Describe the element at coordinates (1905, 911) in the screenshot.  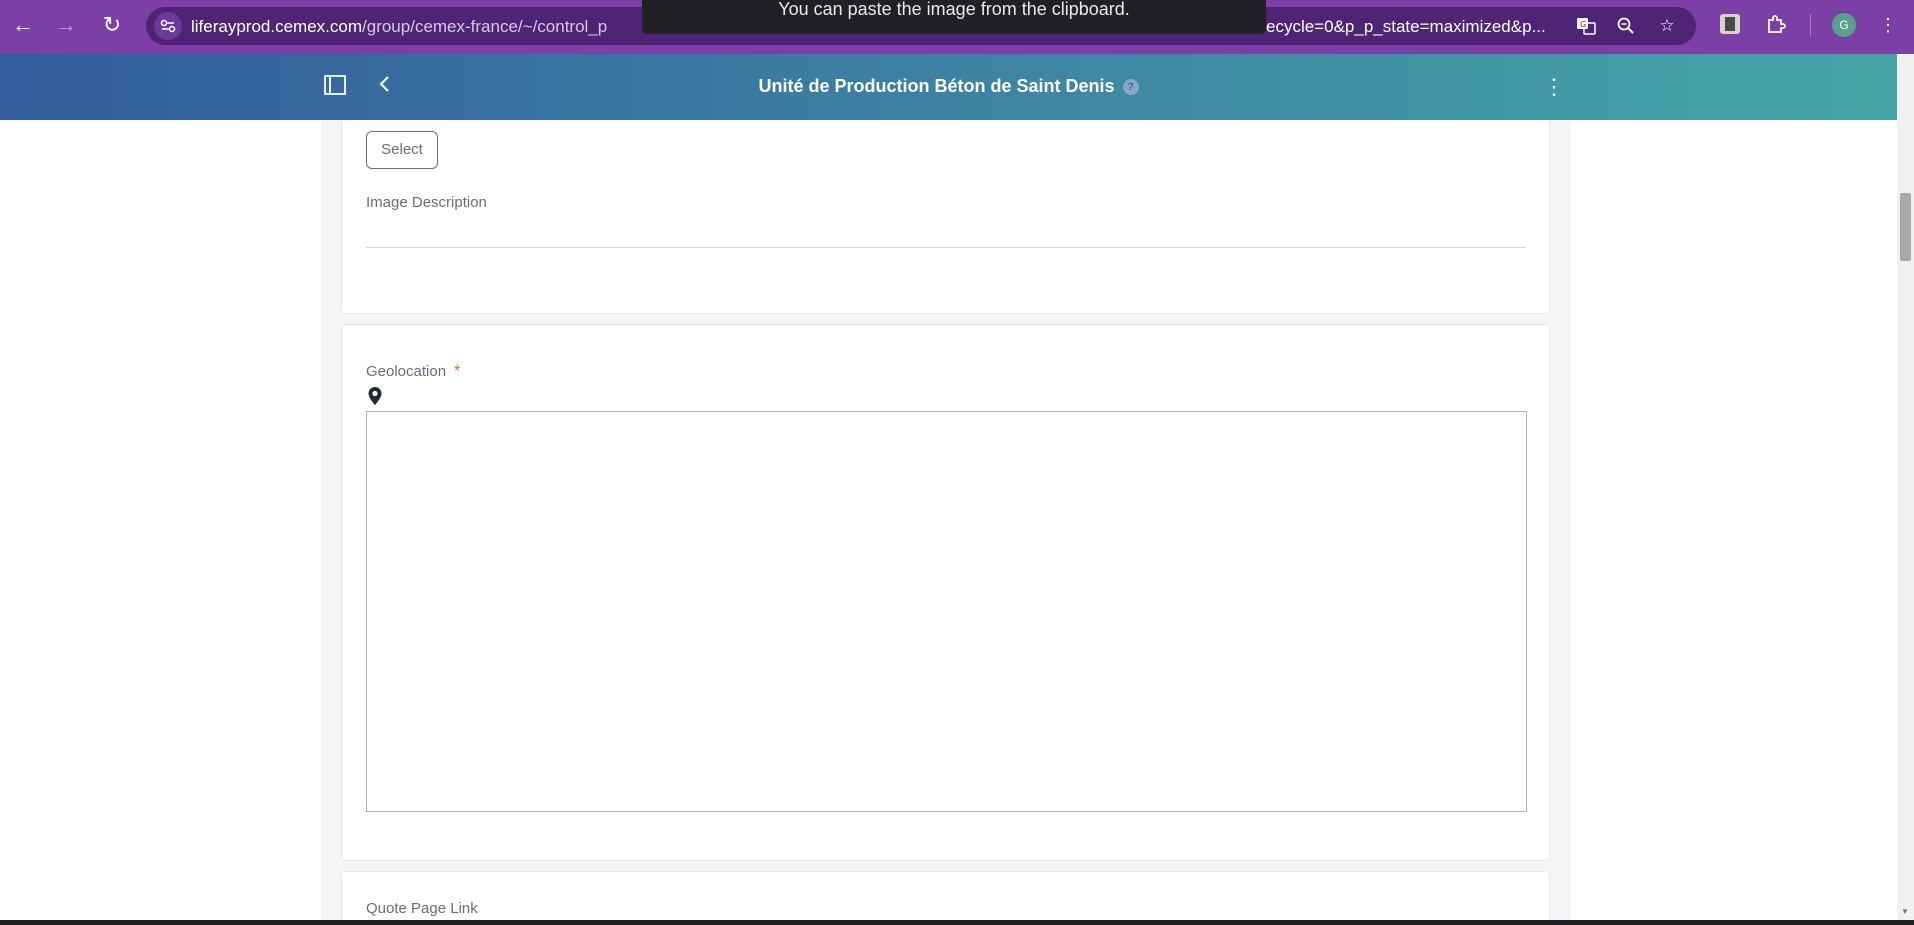
I see `scroll-down-arrow-icon: ▼` at that location.